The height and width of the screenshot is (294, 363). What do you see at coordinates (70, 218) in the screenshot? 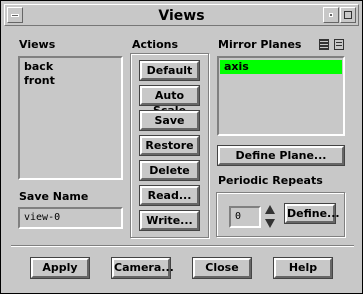
I see `save-name-field: view-0` at bounding box center [70, 218].